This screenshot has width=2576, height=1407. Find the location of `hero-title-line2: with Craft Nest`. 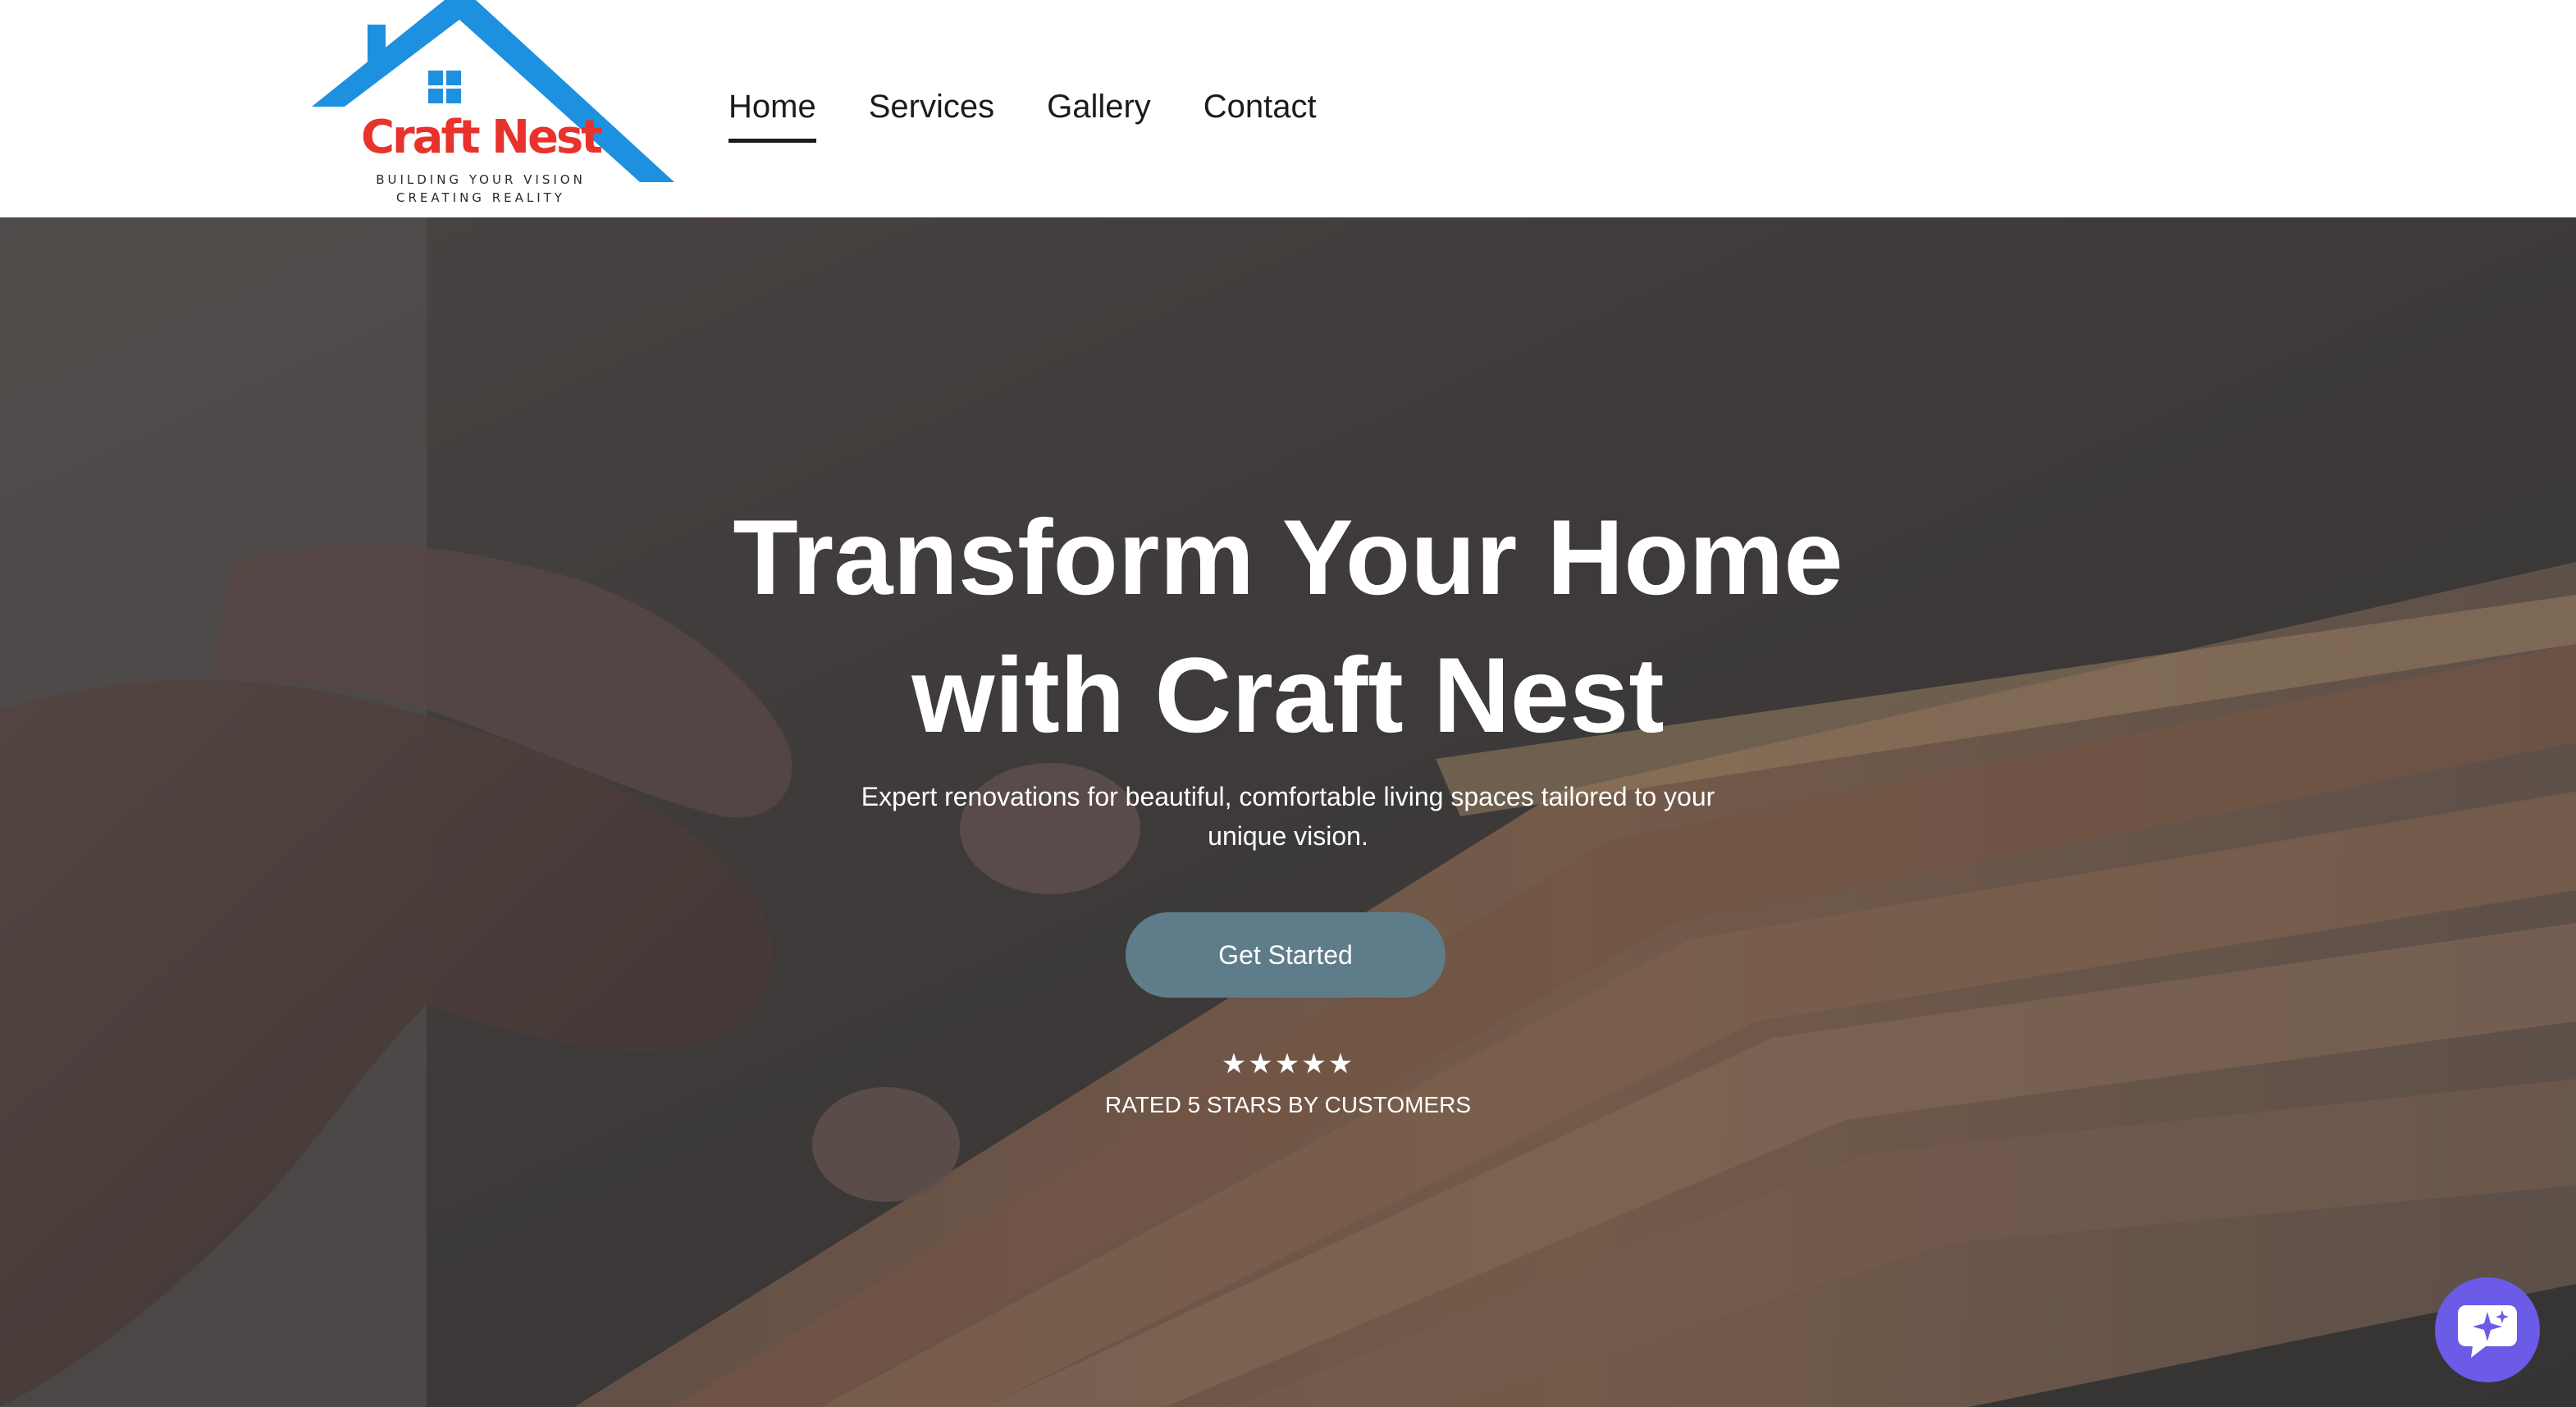

hero-title-line2: with Craft Nest is located at coordinates (1288, 695).